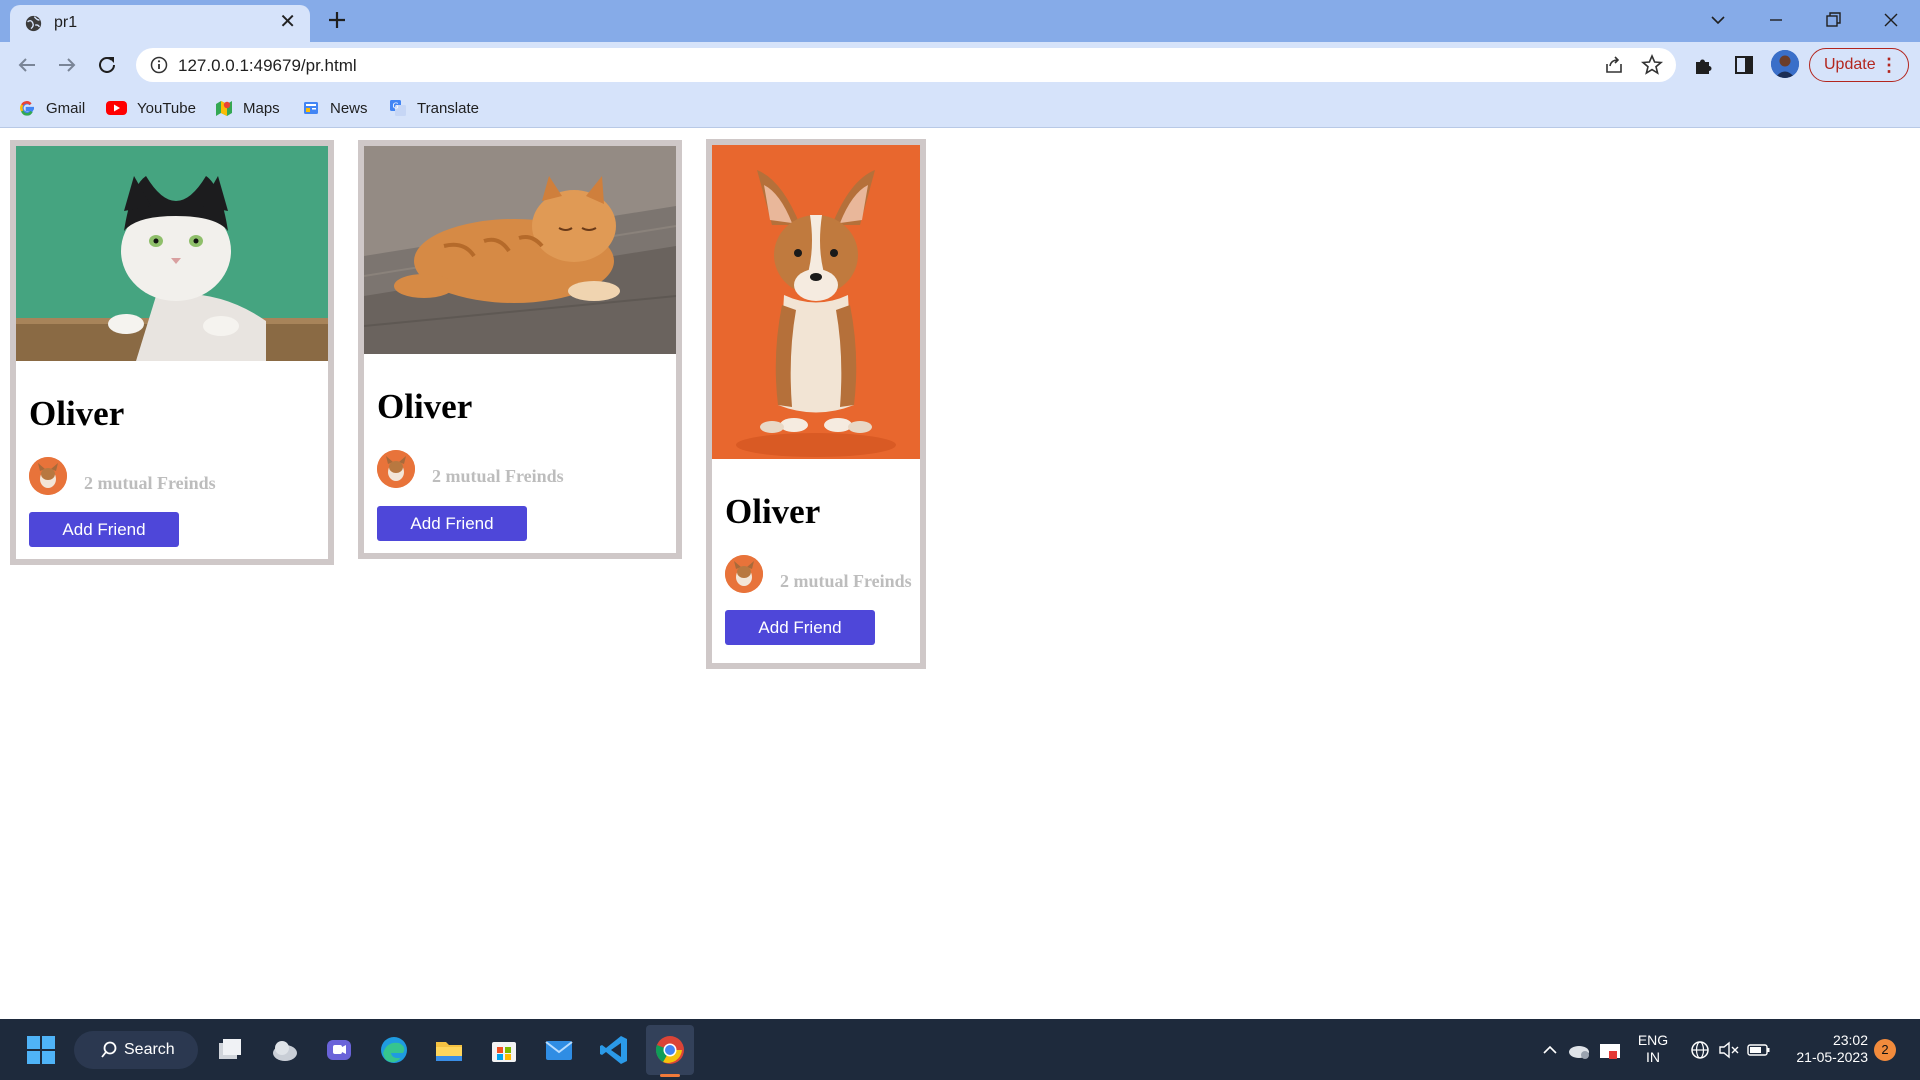 Image resolution: width=1920 pixels, height=1080 pixels. What do you see at coordinates (267, 65) in the screenshot?
I see `url-text: 127.0.0.1:49679/pr.html` at bounding box center [267, 65].